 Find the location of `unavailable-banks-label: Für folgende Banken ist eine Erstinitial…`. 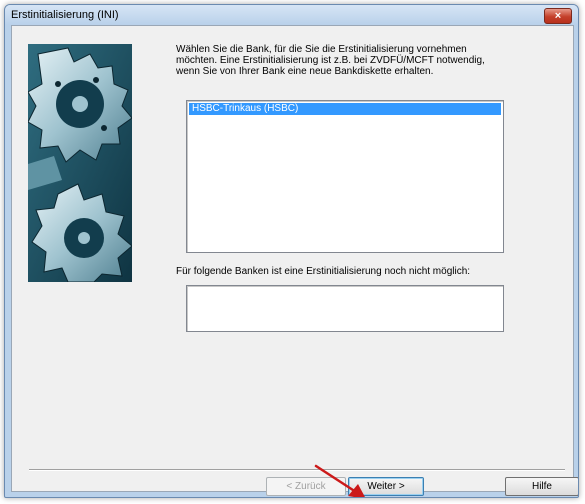

unavailable-banks-label: Für folgende Banken ist eine Erstinitial… is located at coordinates (323, 271).